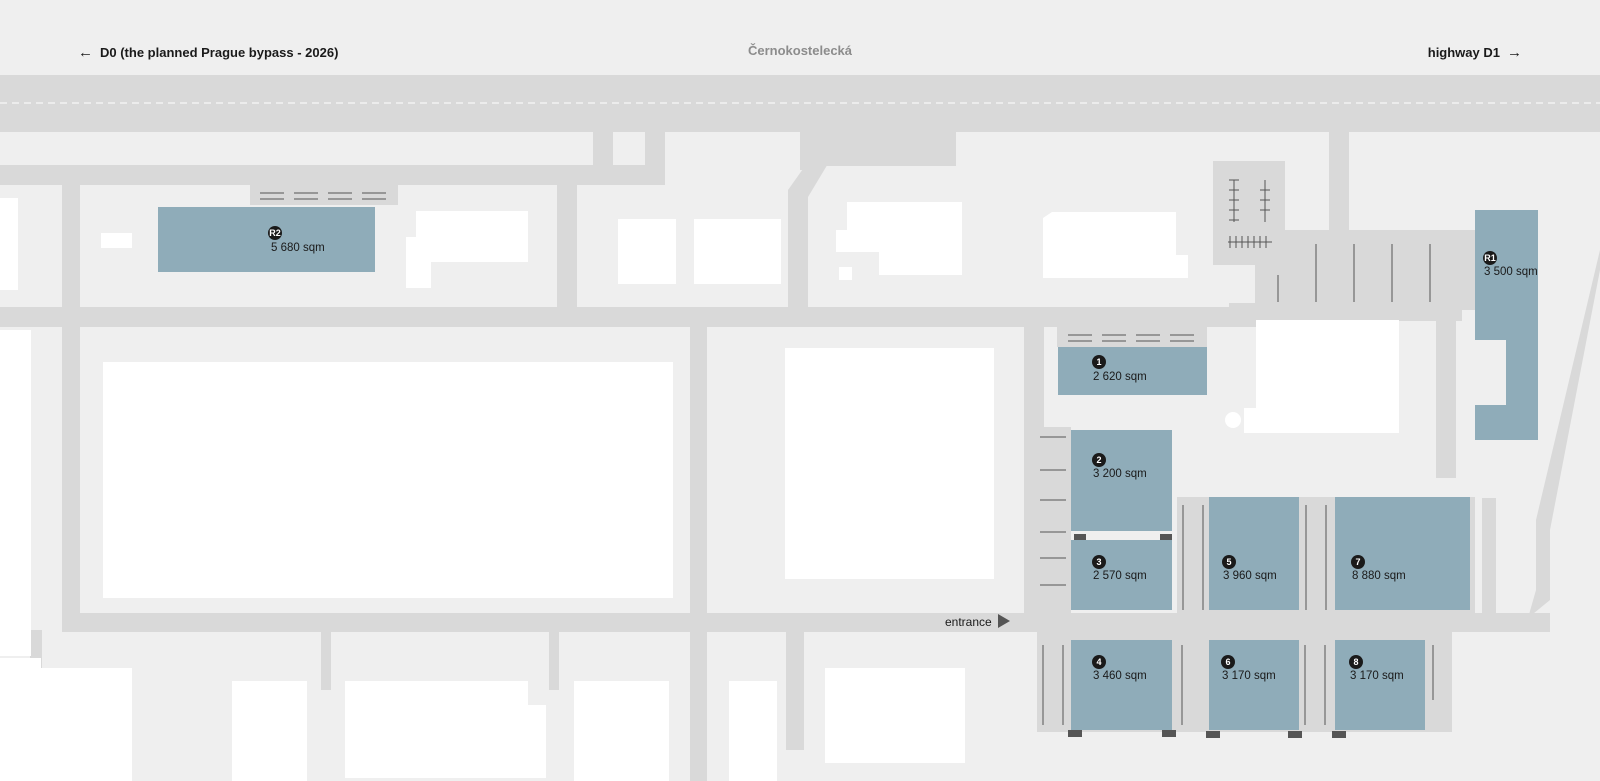  What do you see at coordinates (1355, 662) in the screenshot?
I see `unit-number: 8` at bounding box center [1355, 662].